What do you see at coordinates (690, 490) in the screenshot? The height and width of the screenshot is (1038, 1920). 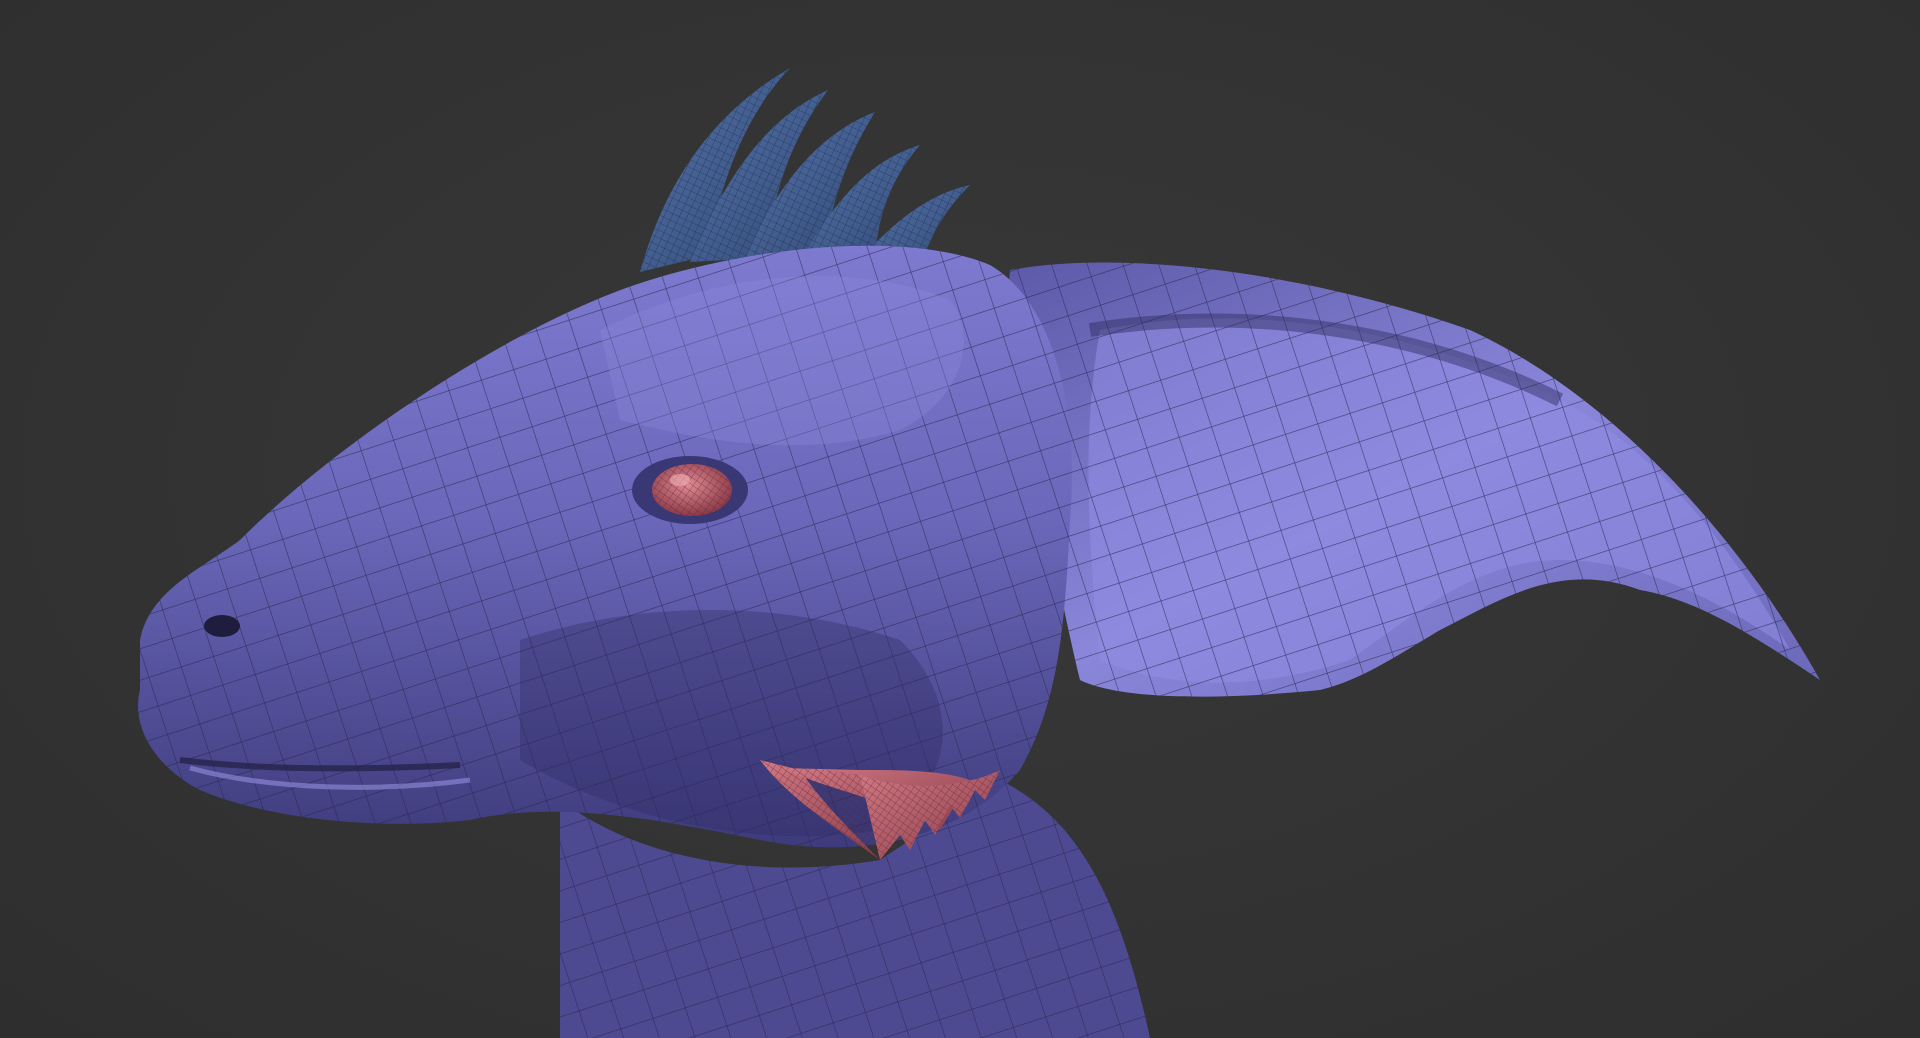 I see `creature-eye` at bounding box center [690, 490].